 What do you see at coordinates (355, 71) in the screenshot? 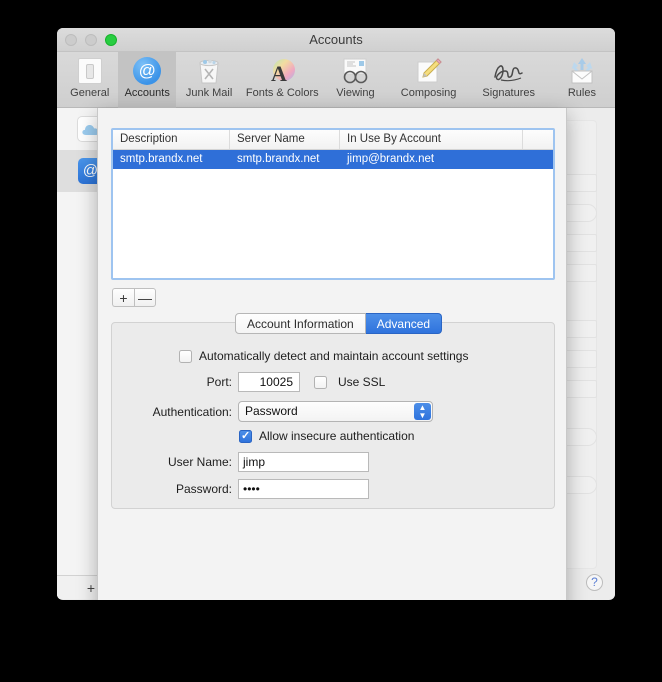
I see `eyeglasses-icon` at bounding box center [355, 71].